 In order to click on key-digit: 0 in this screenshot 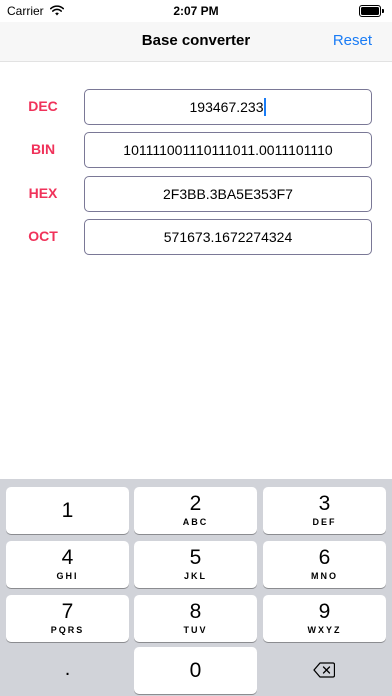, I will do `click(195, 670)`.